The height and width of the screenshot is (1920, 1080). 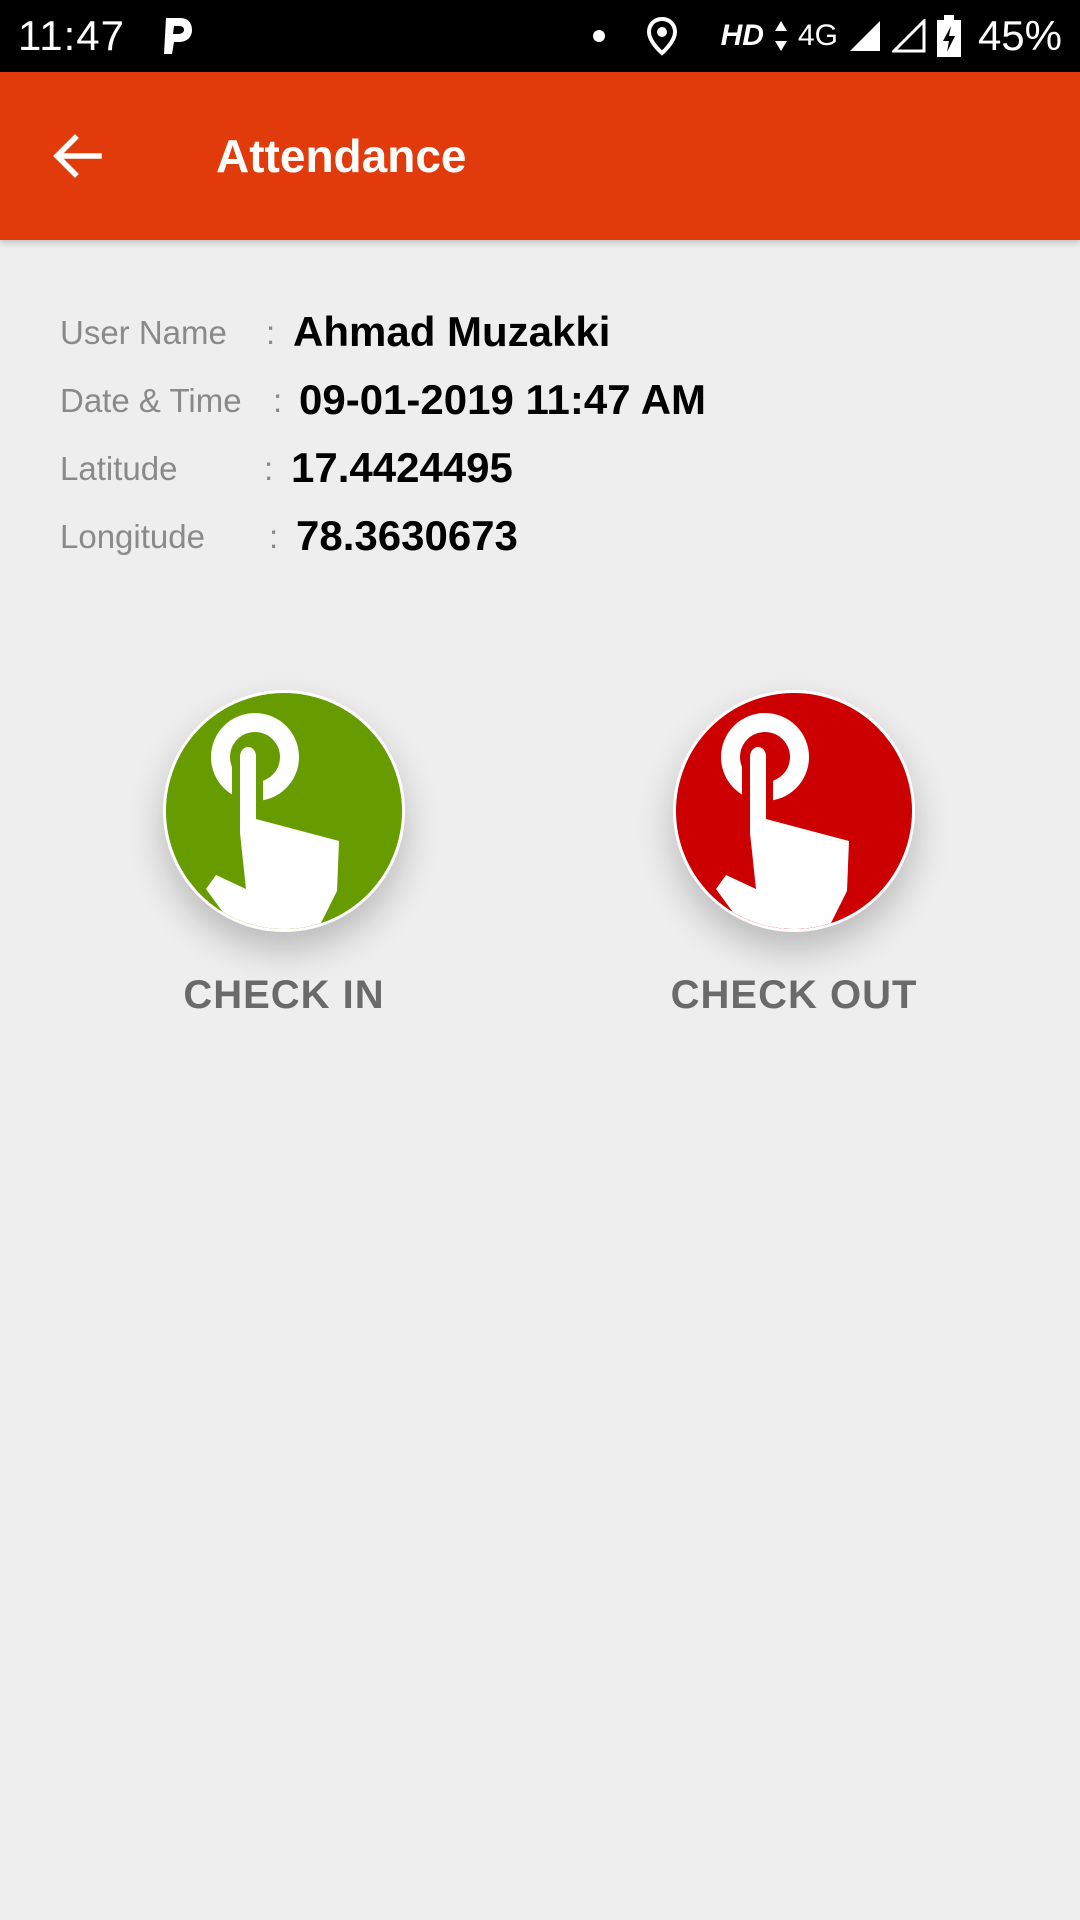 What do you see at coordinates (407, 535) in the screenshot?
I see `longitude-value: 78.3630673` at bounding box center [407, 535].